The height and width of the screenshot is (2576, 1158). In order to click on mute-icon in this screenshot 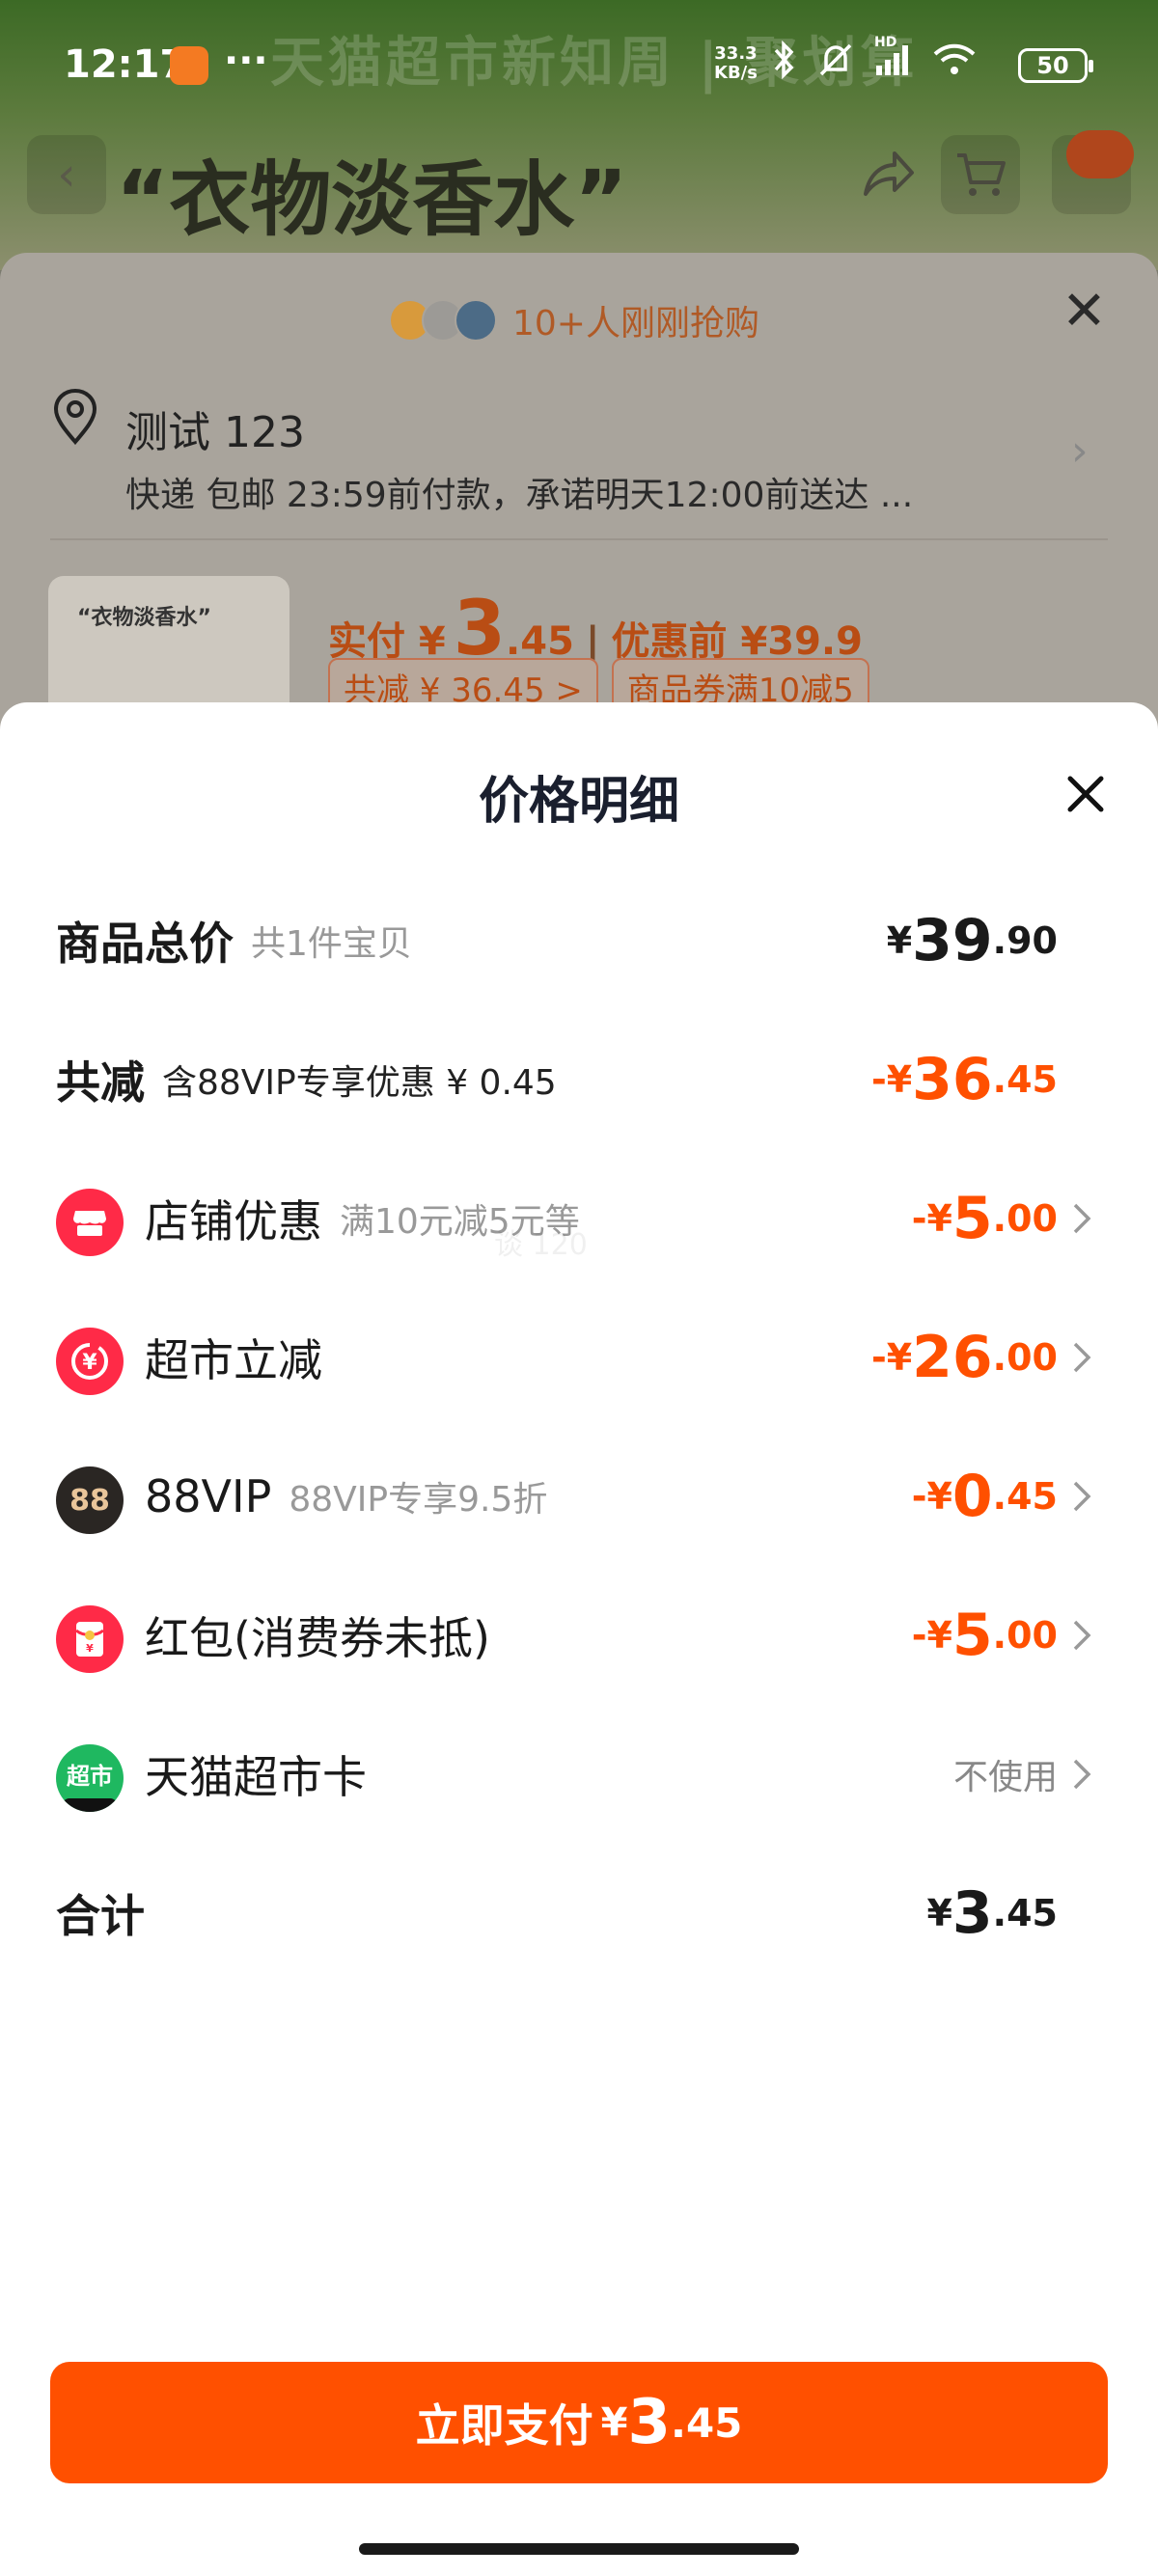, I will do `click(835, 65)`.